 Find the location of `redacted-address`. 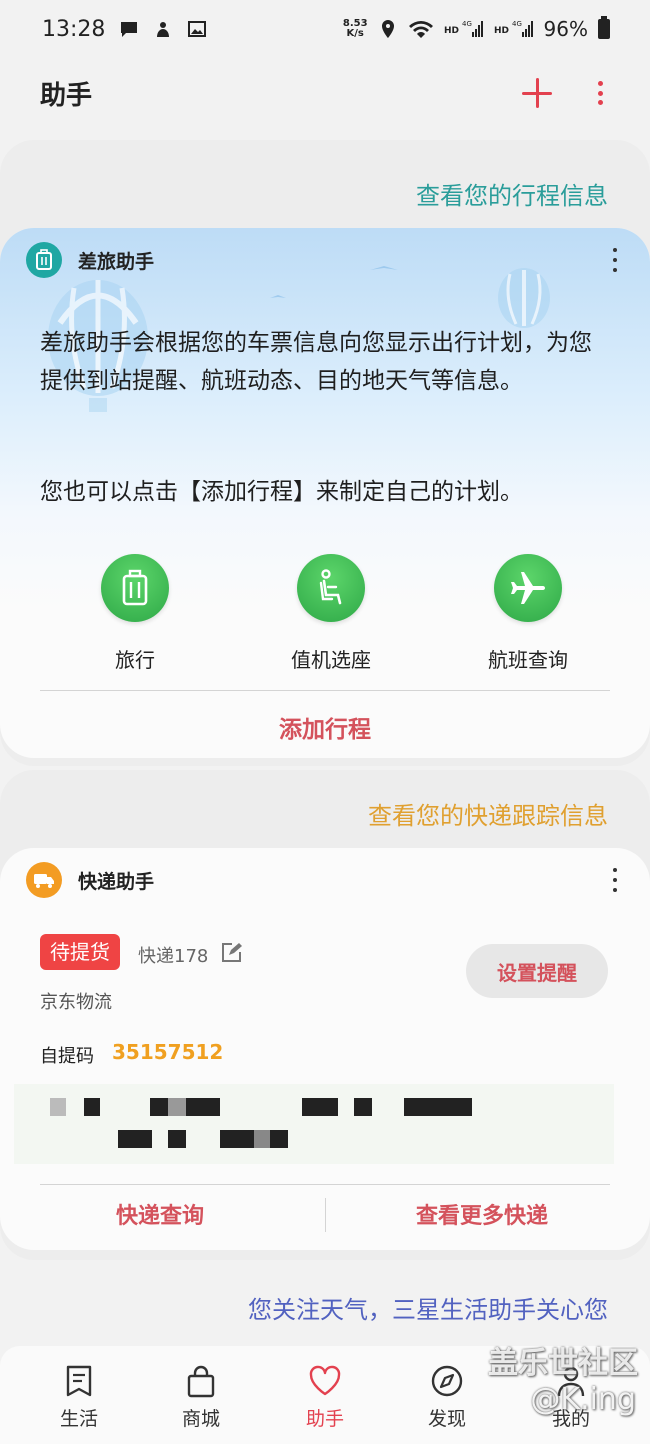

redacted-address is located at coordinates (314, 1124).